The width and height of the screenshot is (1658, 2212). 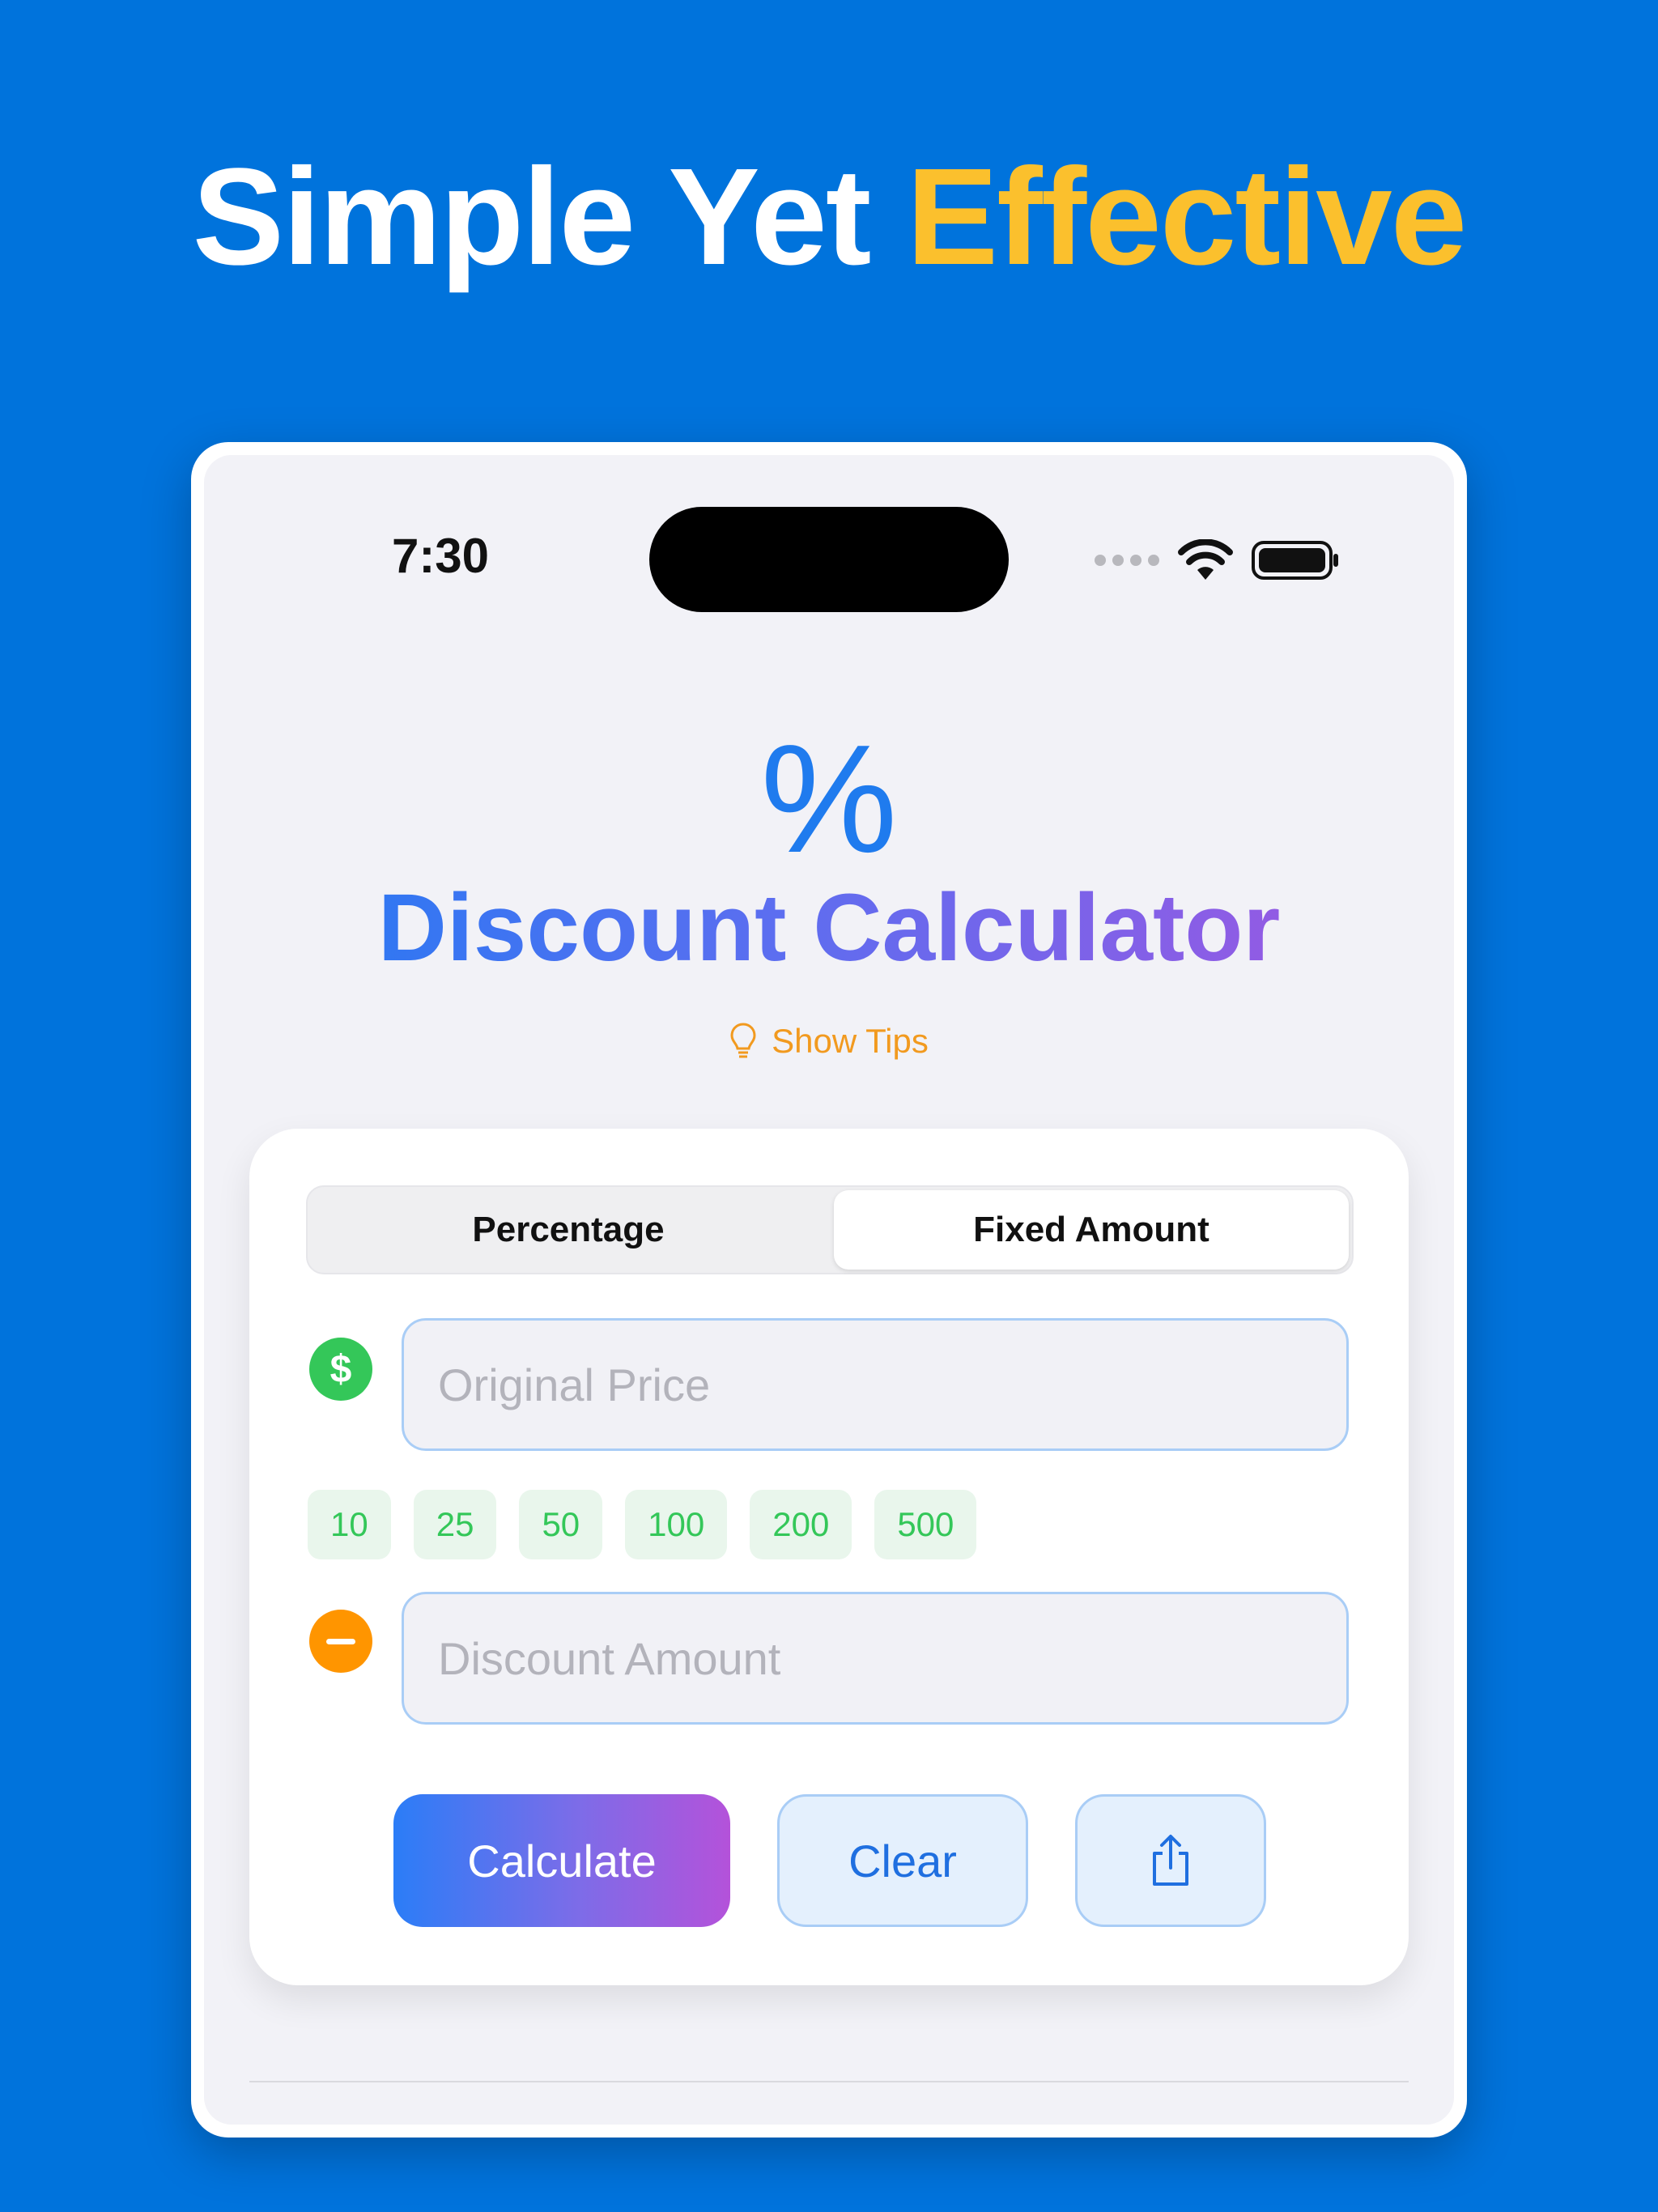 I want to click on original-price-input: Original Price, so click(x=875, y=1385).